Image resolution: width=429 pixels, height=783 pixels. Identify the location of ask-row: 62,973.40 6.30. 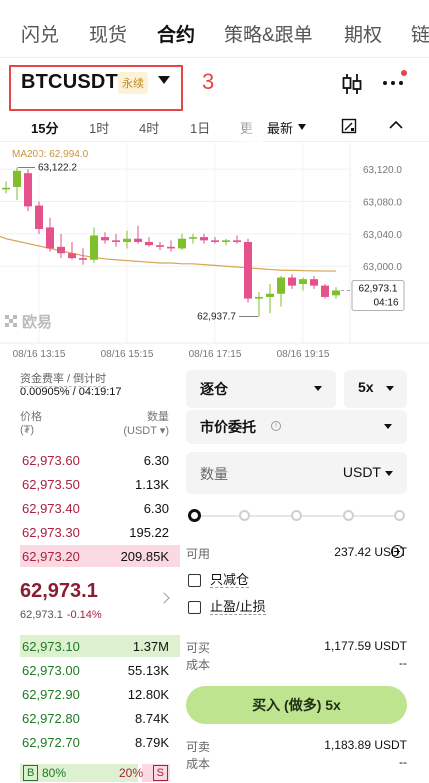
(90, 508).